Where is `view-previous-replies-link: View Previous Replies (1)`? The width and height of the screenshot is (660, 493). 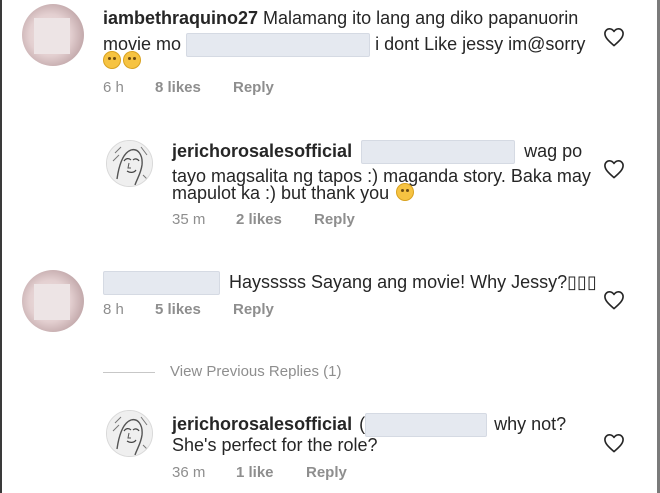
view-previous-replies-link: View Previous Replies (1) is located at coordinates (255, 371).